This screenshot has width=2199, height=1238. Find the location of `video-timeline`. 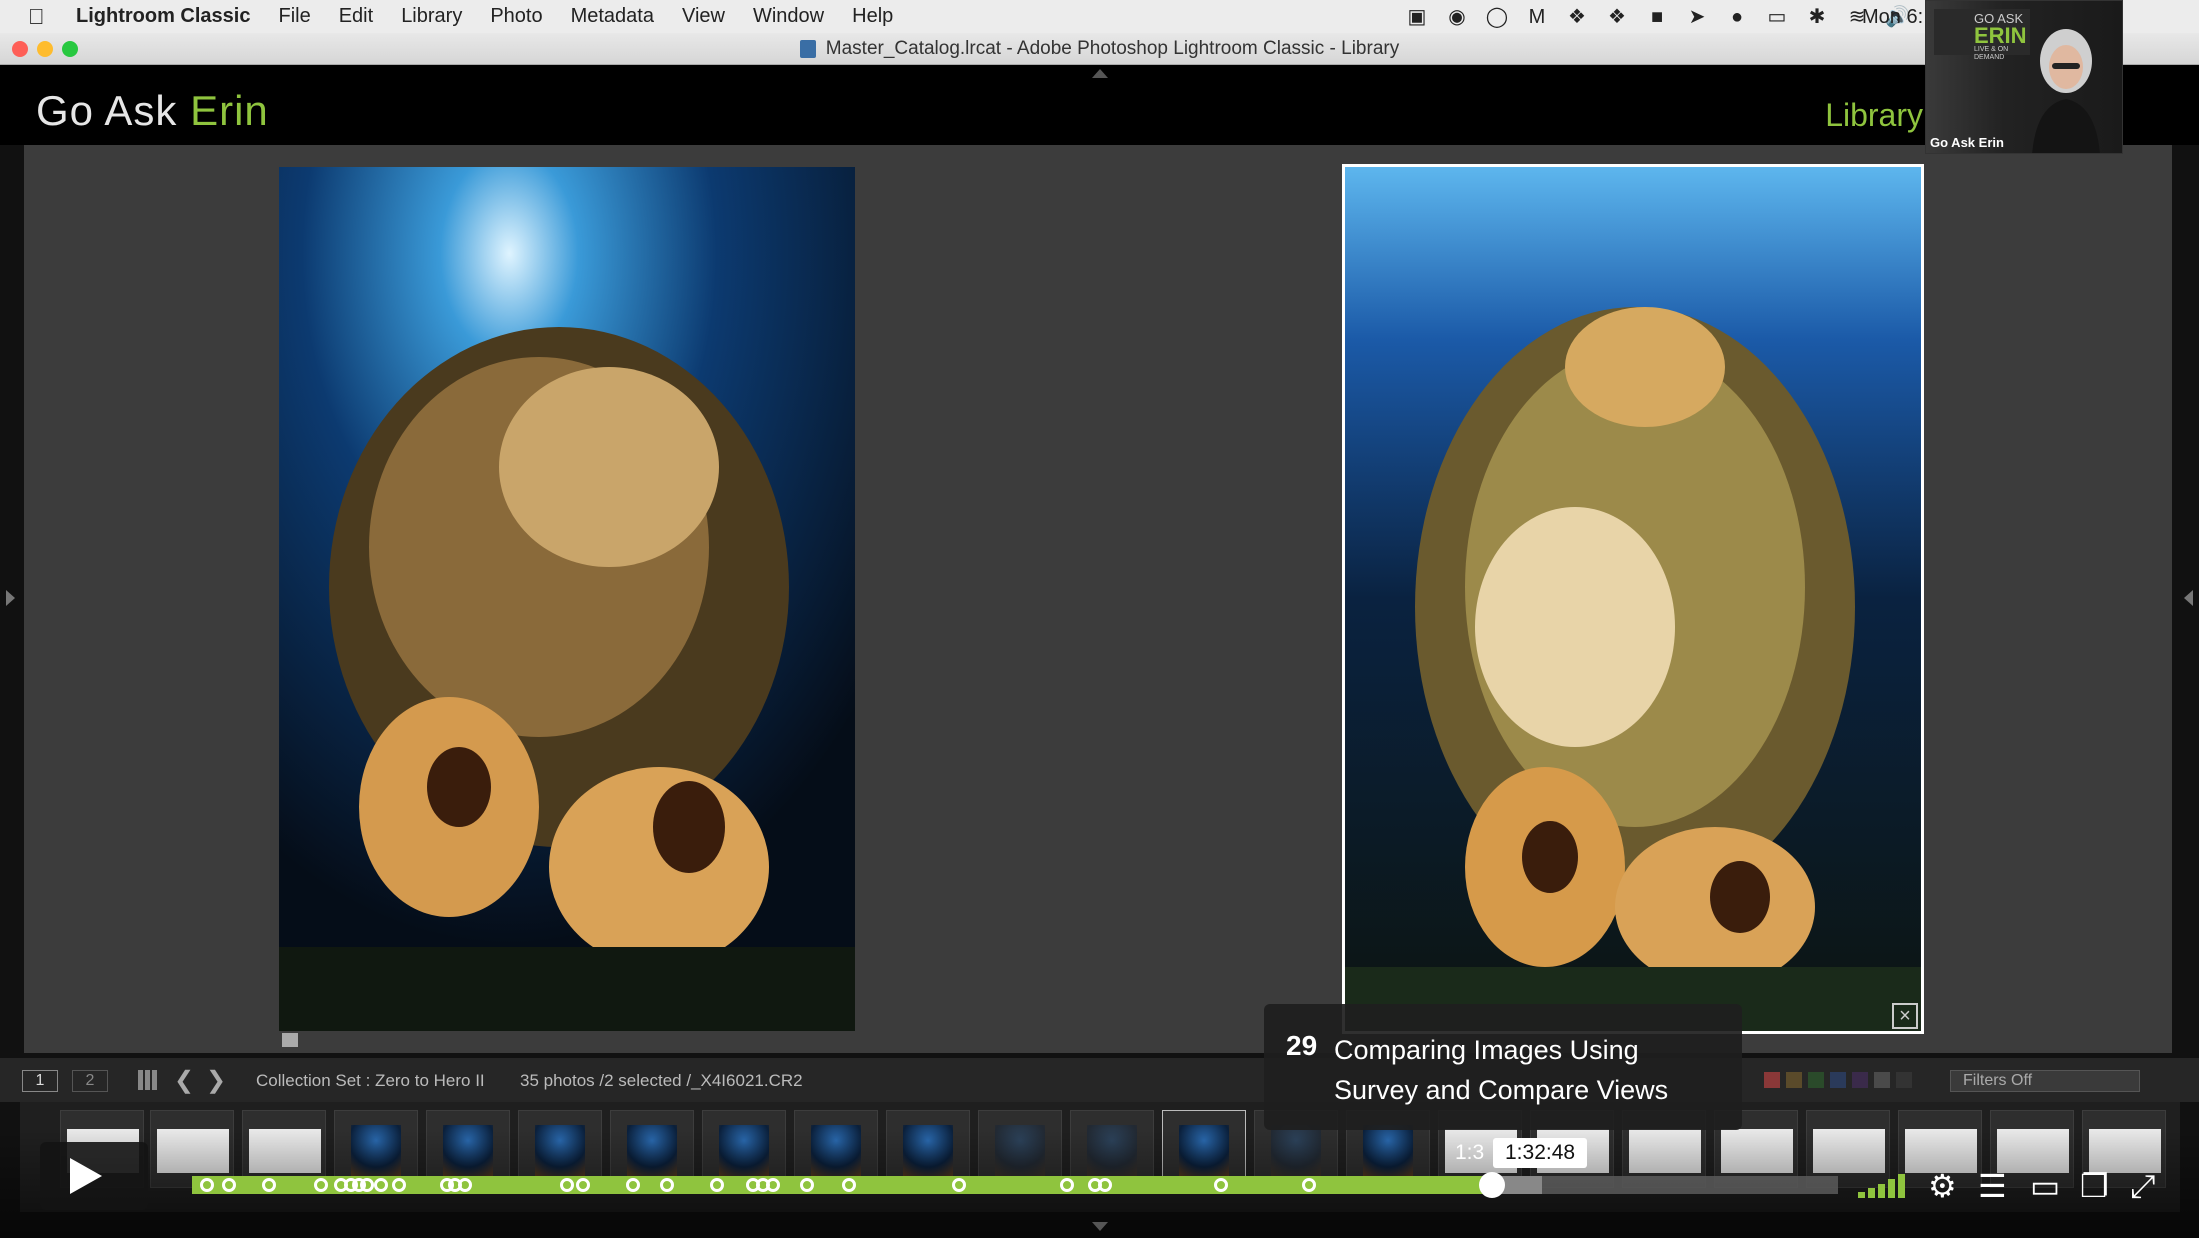

video-timeline is located at coordinates (1015, 1185).